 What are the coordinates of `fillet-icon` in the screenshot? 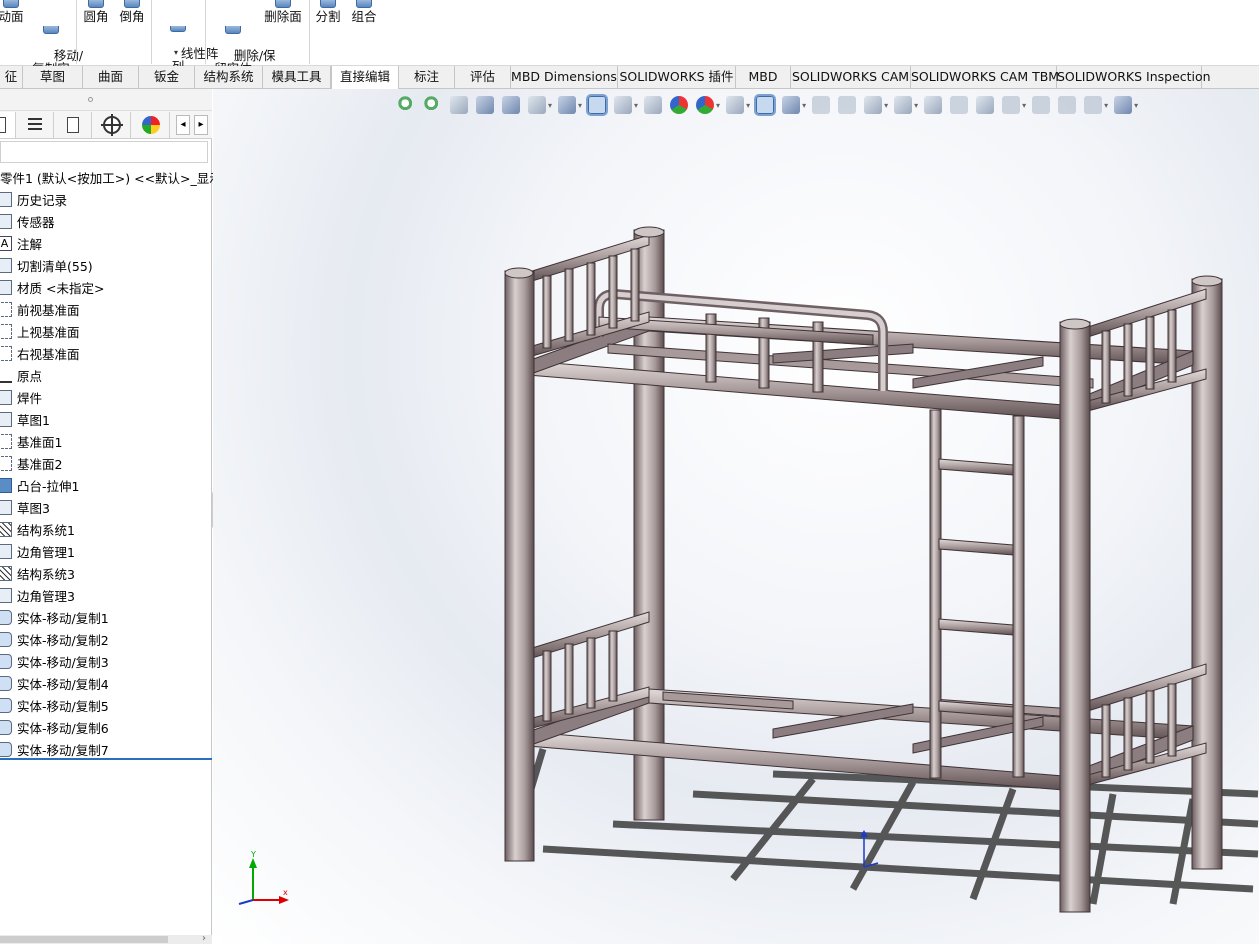 It's located at (96, 4).